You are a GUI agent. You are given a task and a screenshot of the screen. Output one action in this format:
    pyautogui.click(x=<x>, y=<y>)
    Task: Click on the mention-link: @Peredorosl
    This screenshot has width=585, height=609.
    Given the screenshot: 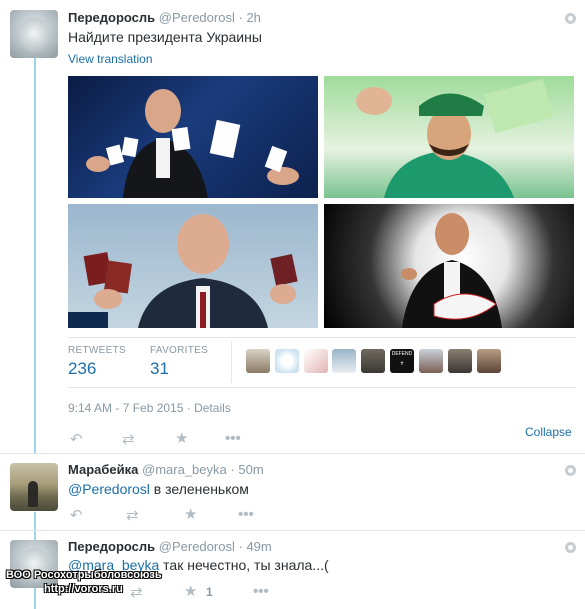 What is the action you would take?
    pyautogui.click(x=109, y=489)
    